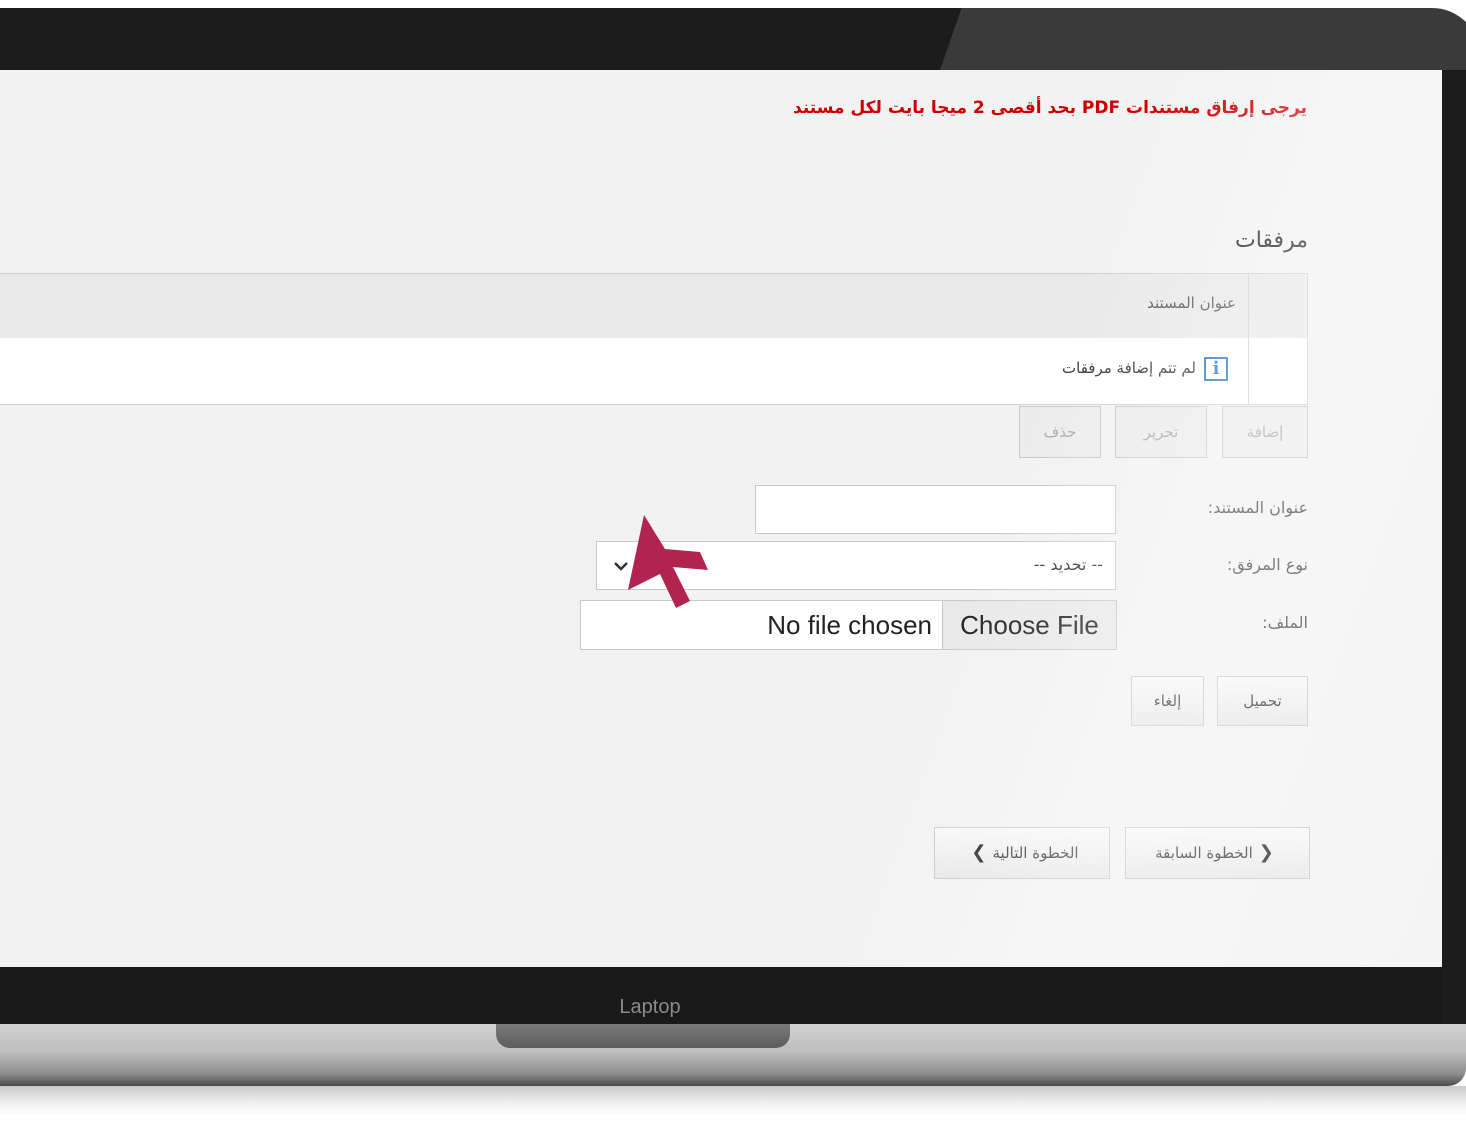 The image size is (1466, 1132). What do you see at coordinates (650, 1007) in the screenshot?
I see `laptop-brand-label: Laptop` at bounding box center [650, 1007].